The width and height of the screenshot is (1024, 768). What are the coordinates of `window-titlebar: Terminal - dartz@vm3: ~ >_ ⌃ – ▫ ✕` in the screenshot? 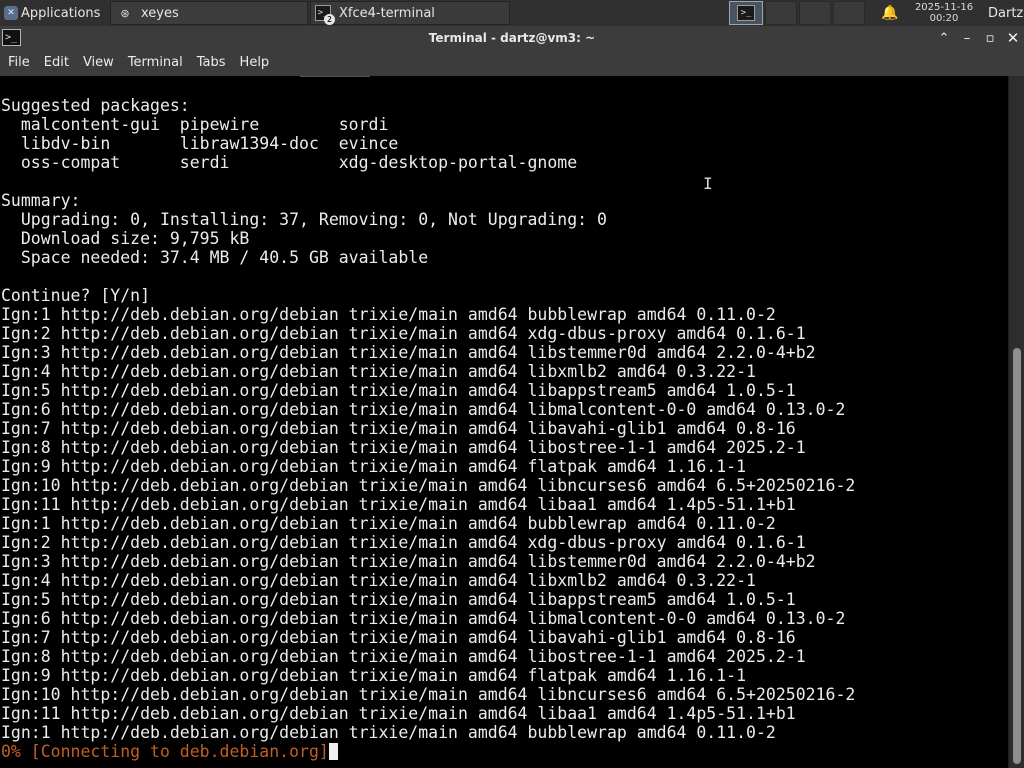 It's located at (512, 38).